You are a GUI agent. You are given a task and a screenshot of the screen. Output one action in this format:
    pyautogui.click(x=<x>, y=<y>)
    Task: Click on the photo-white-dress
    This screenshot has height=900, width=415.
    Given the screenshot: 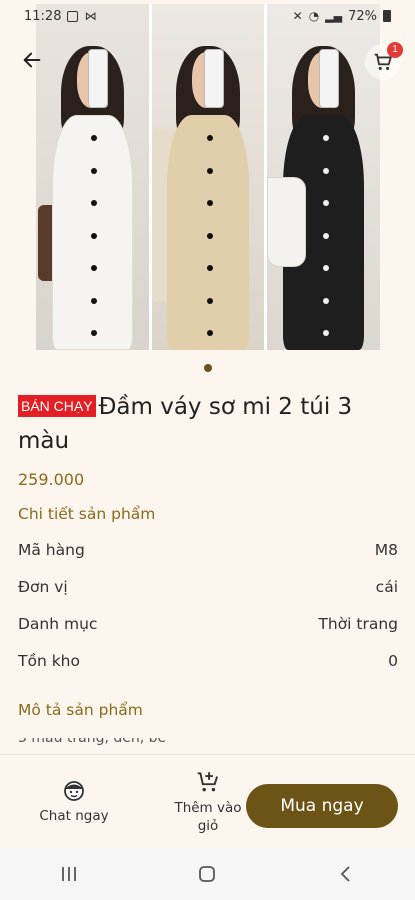 What is the action you would take?
    pyautogui.click(x=92, y=177)
    